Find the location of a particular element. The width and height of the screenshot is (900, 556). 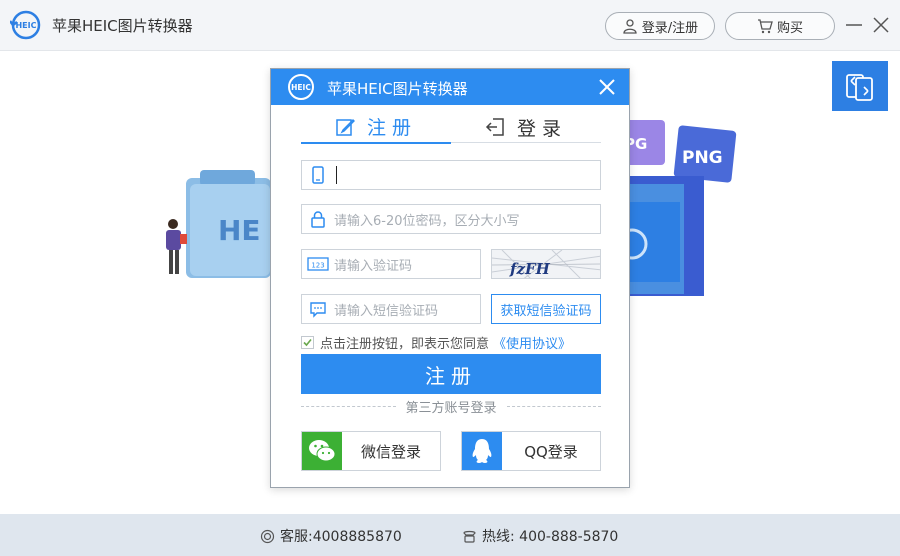

headset-icon is located at coordinates (267, 536).